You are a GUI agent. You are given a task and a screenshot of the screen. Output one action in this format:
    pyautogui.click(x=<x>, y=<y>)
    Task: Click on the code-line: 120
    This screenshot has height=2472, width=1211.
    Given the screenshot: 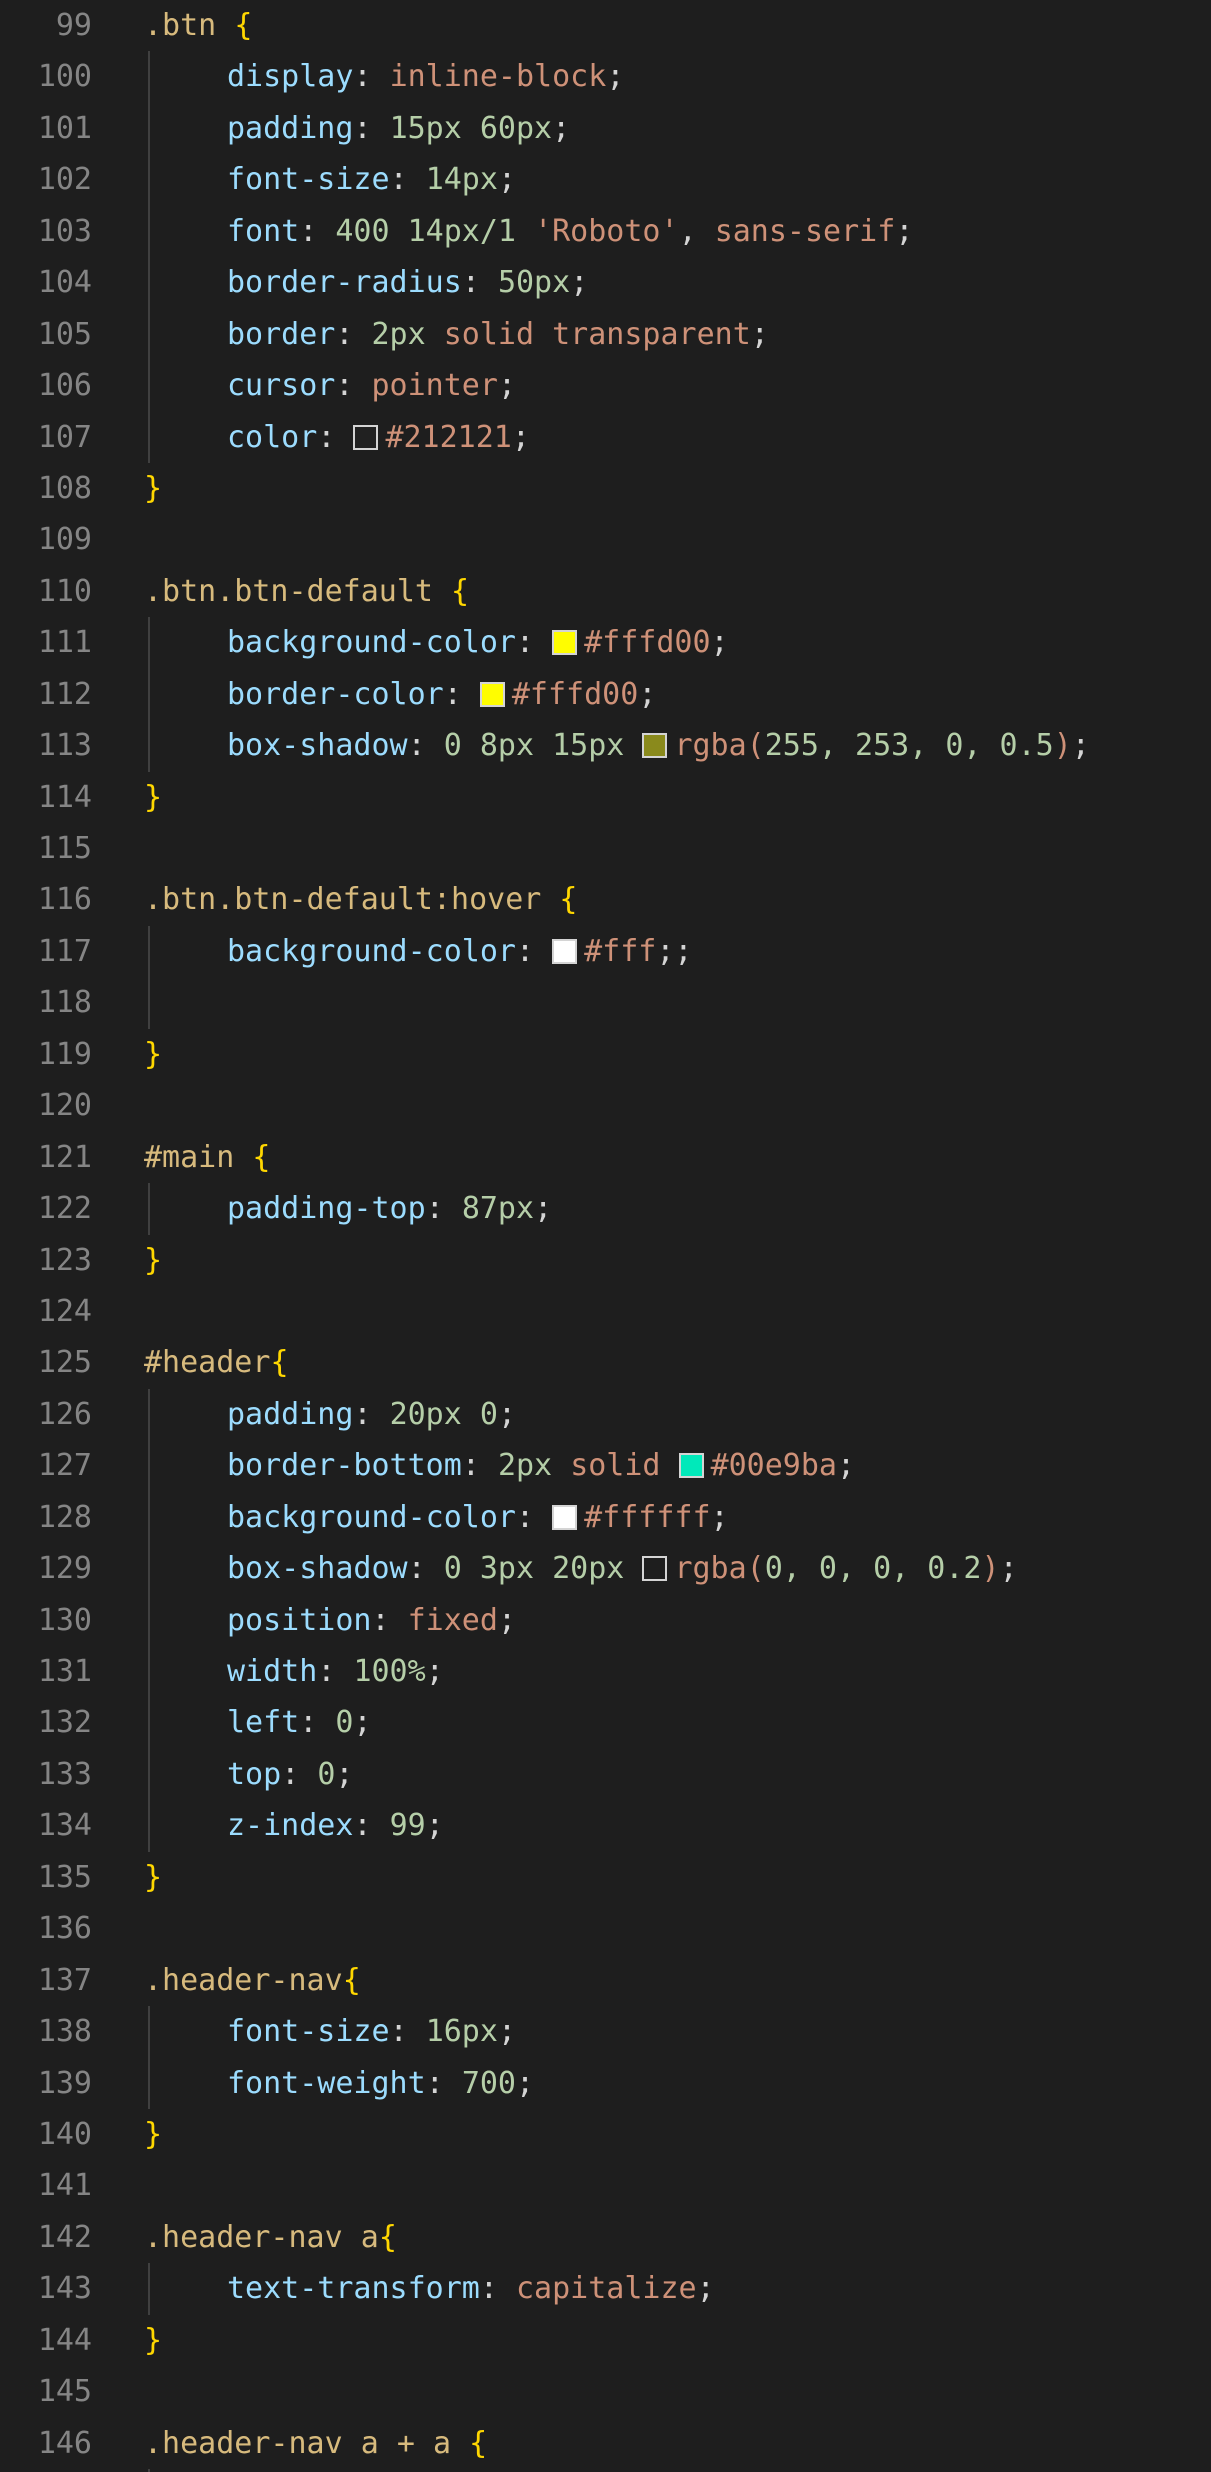 What is the action you would take?
    pyautogui.click(x=605, y=1105)
    